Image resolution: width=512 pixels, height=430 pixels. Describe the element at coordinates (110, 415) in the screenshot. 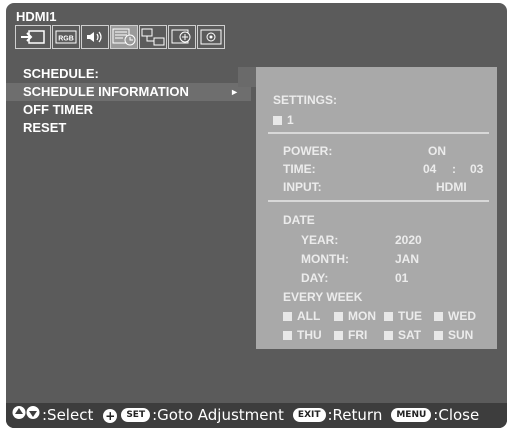

I see `plus-key-icon: +` at that location.